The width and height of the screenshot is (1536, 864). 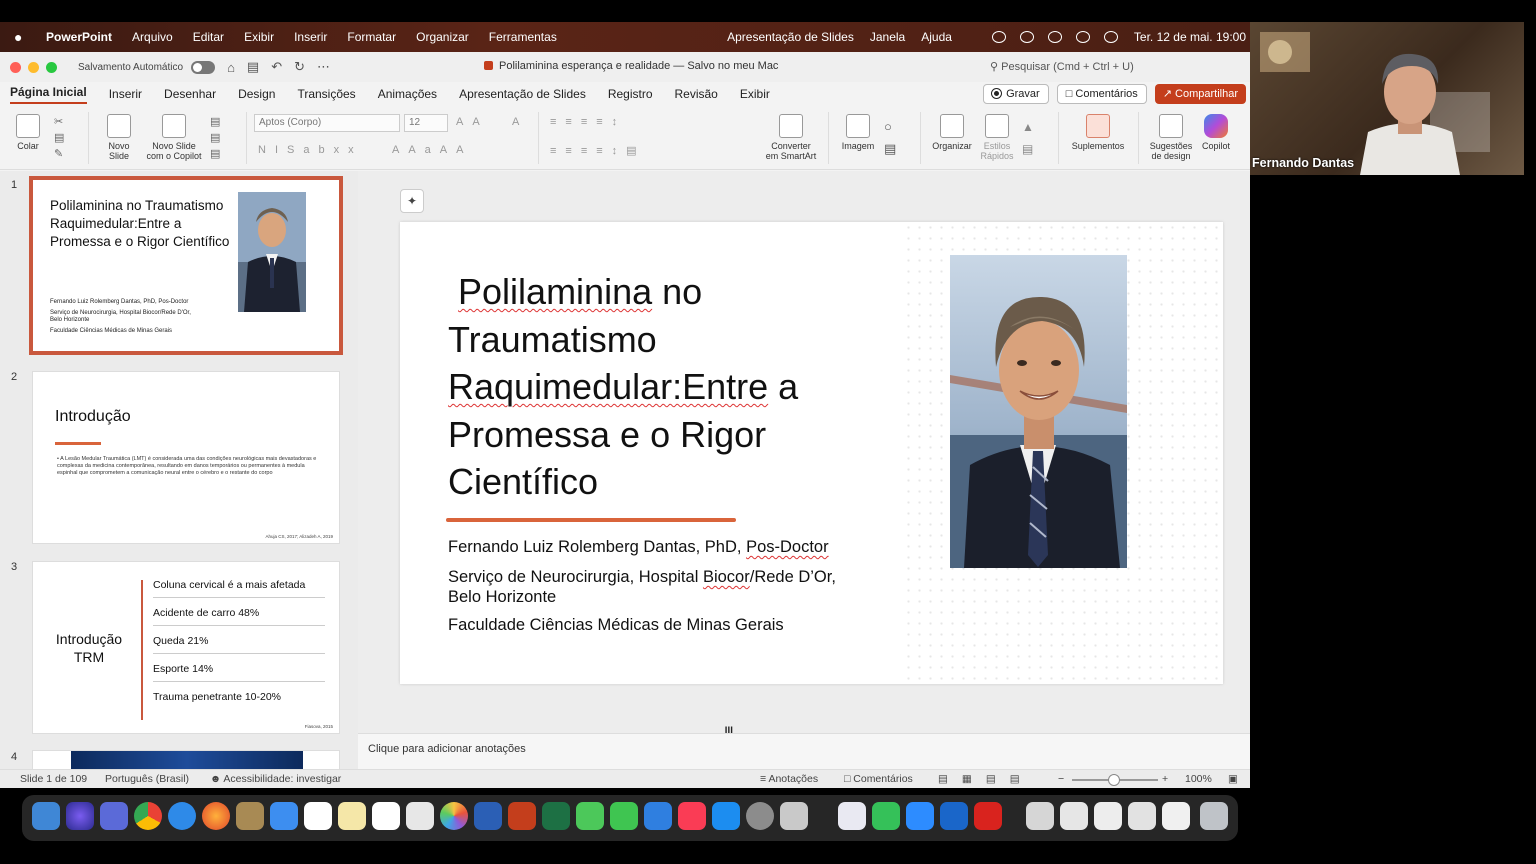 I want to click on system-settings-icon, so click(x=760, y=816).